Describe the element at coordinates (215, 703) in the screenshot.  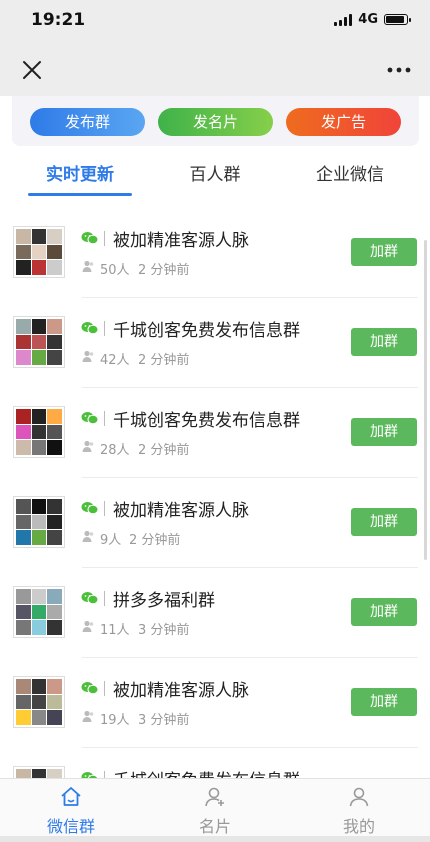
I see `group-row: 被加精准客源人脉 19人 3 分钟前 加群` at that location.